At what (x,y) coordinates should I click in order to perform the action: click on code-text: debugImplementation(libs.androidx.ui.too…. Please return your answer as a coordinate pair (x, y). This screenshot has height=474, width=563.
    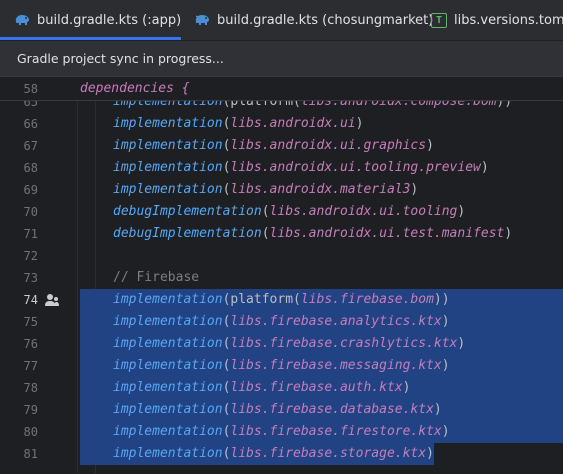
    Looking at the image, I should click on (289, 212).